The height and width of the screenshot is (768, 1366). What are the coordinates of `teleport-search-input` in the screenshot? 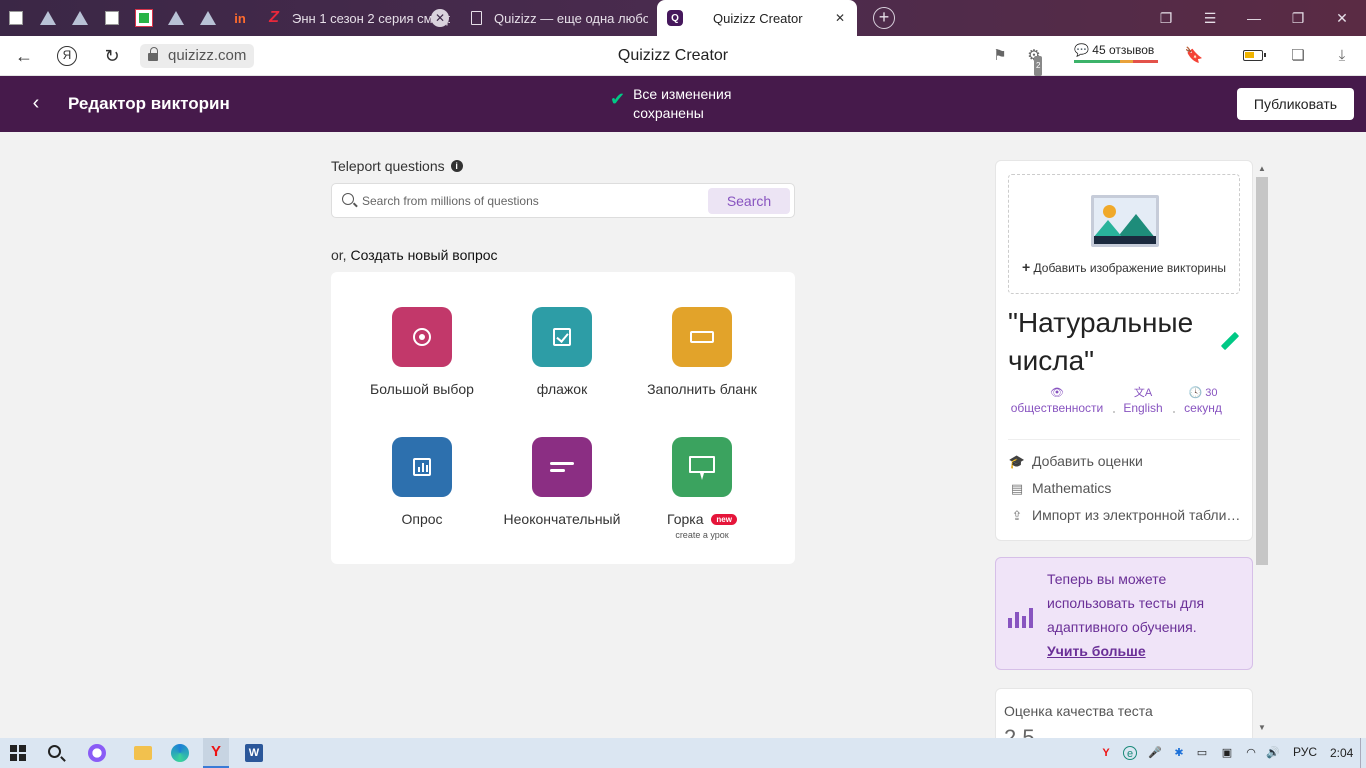 It's located at (532, 201).